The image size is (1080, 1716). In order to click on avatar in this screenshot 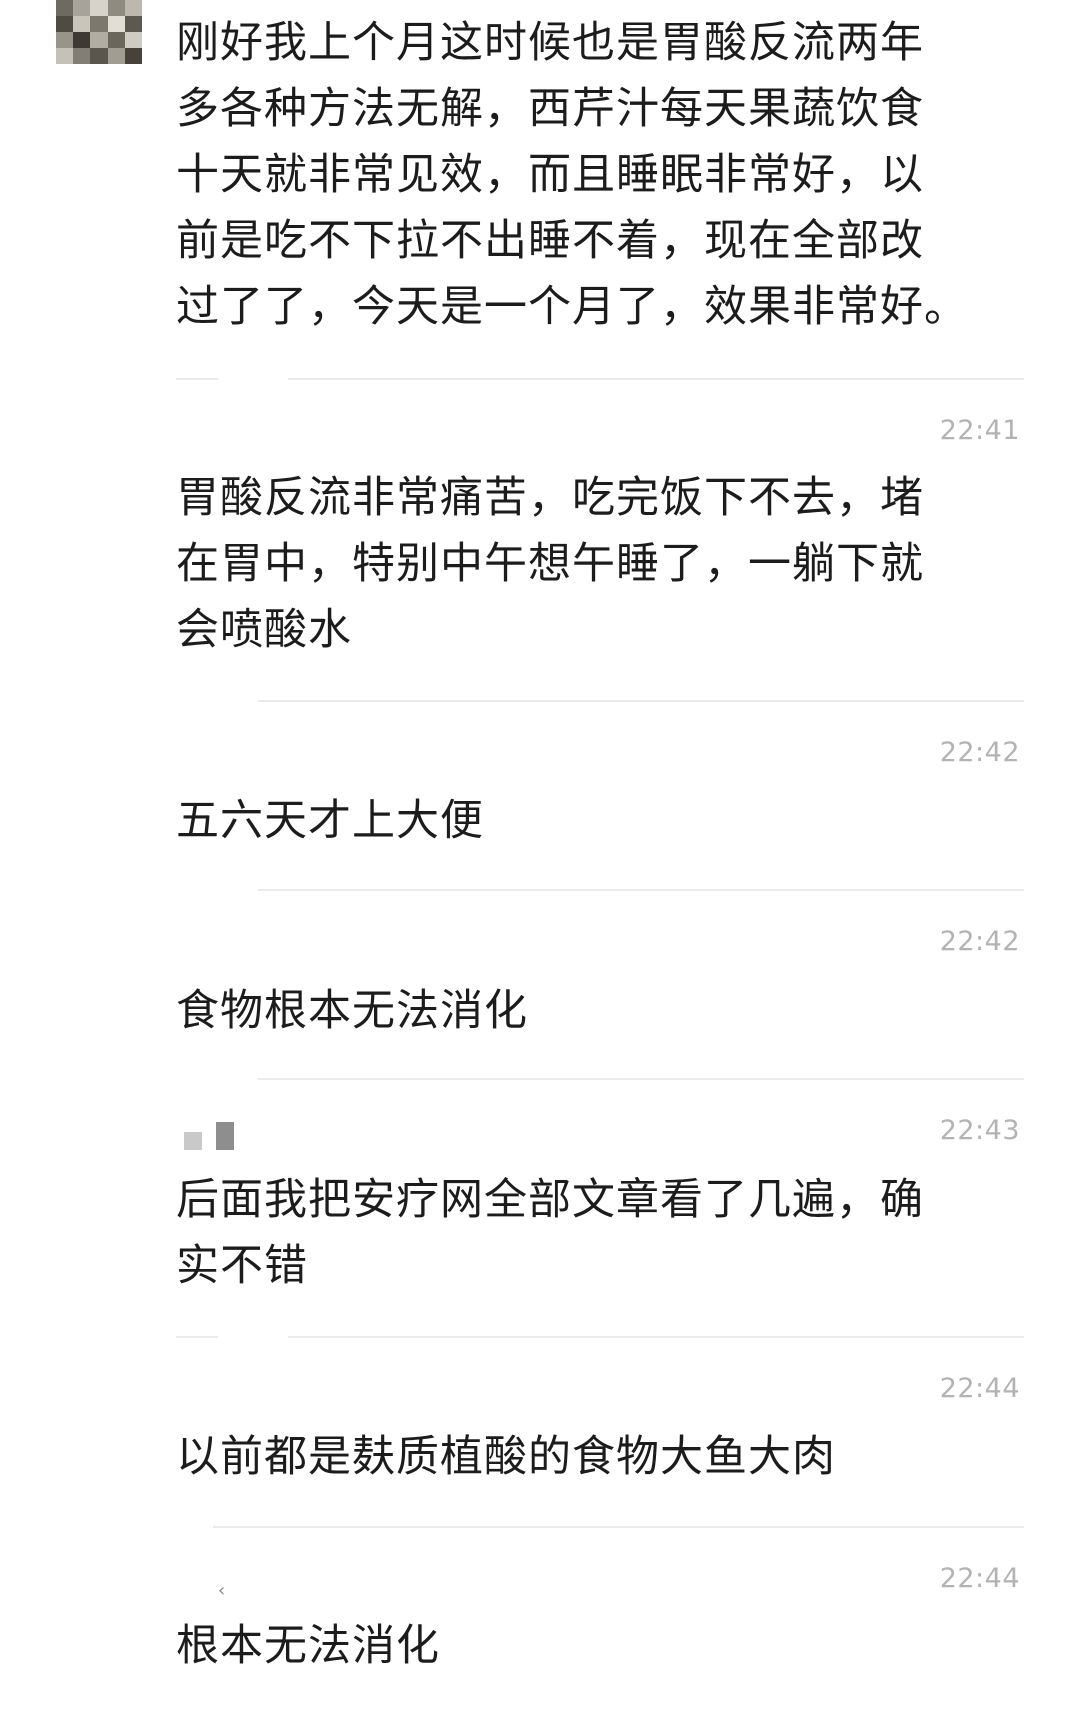, I will do `click(99, 32)`.